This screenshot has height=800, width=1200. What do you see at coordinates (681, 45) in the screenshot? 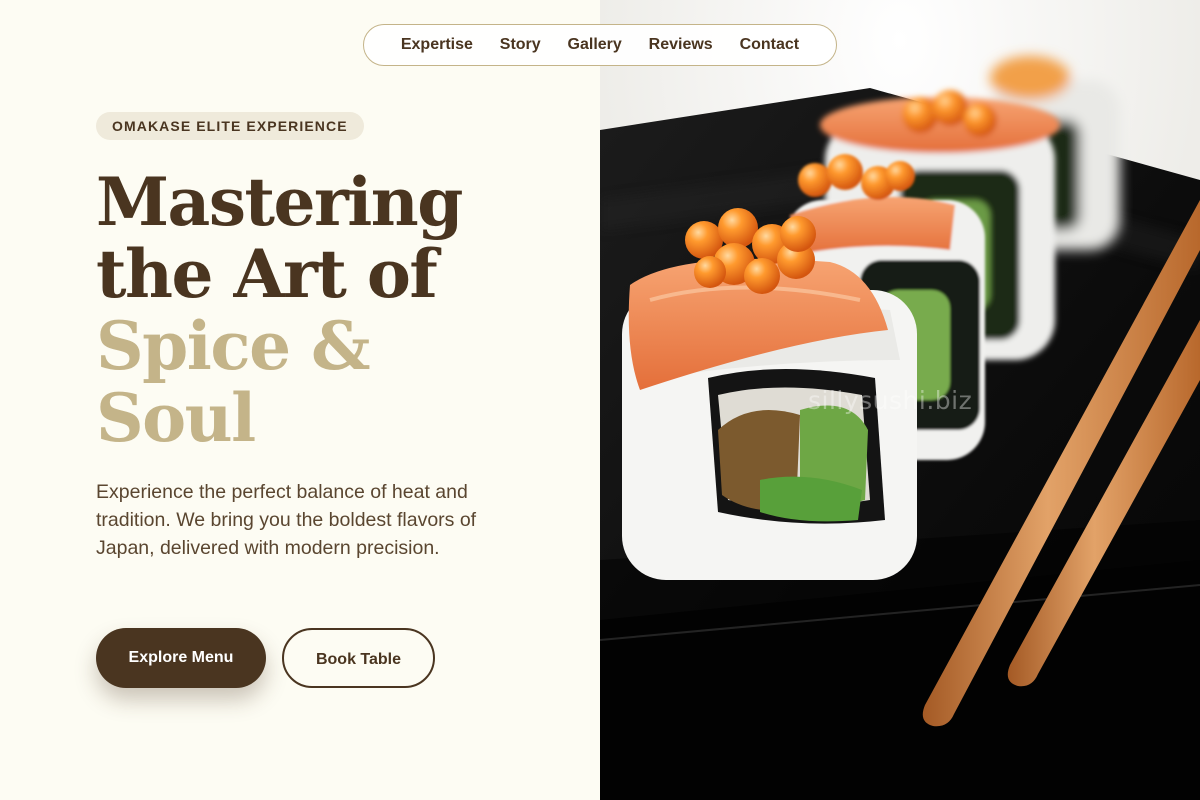
I see `nav-item-reviews: Reviews` at bounding box center [681, 45].